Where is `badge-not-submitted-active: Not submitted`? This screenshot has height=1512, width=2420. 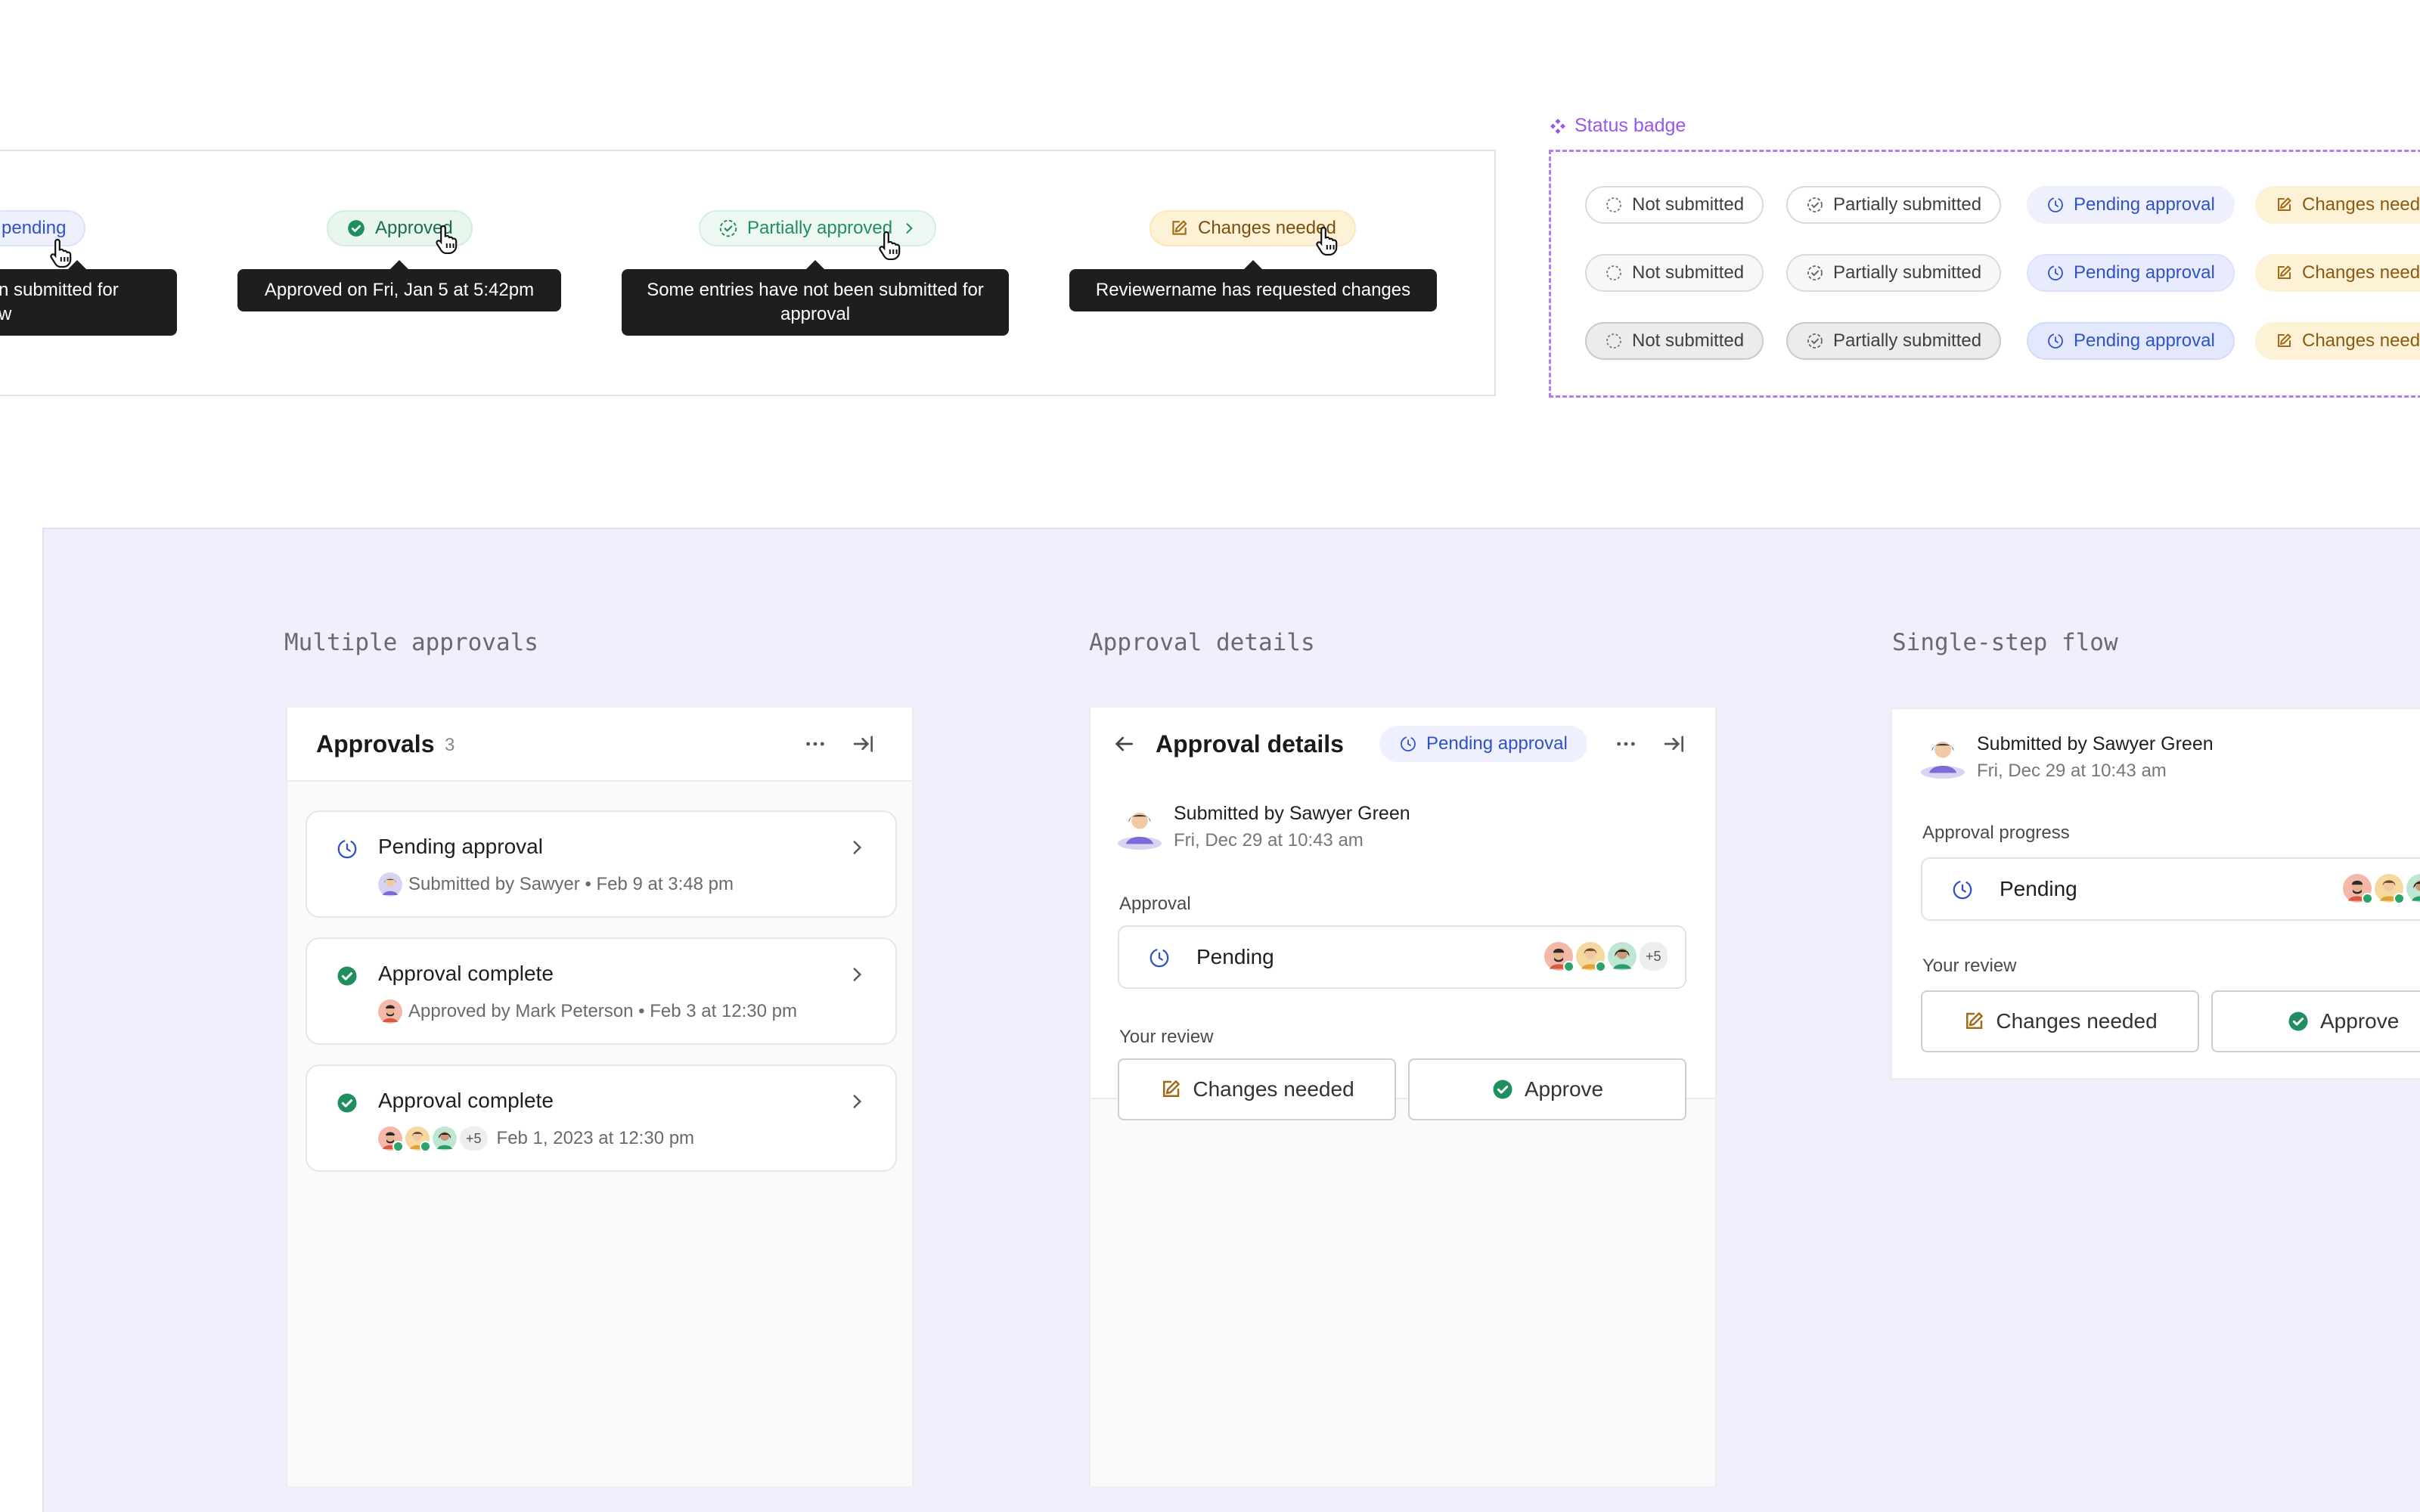 badge-not-submitted-active: Not submitted is located at coordinates (1674, 341).